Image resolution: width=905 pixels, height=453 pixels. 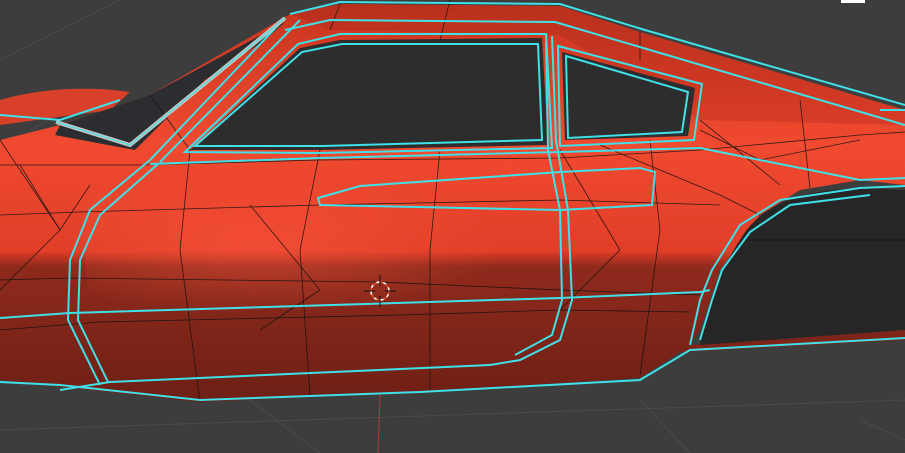 What do you see at coordinates (853, 1) in the screenshot?
I see `header-edge-marker` at bounding box center [853, 1].